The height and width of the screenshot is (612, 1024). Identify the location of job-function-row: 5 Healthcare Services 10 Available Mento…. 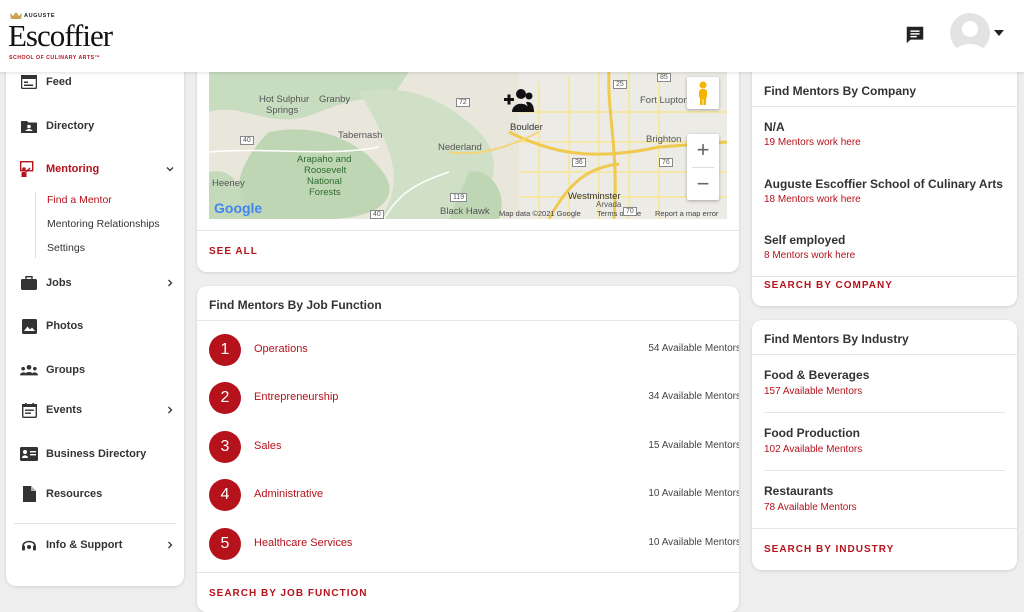
(468, 552).